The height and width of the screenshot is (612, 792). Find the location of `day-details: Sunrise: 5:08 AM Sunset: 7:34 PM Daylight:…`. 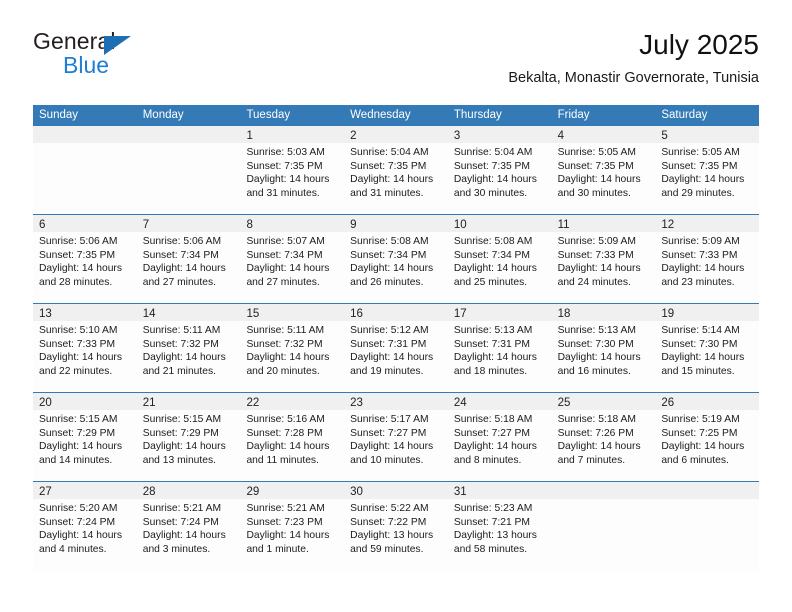

day-details: Sunrise: 5:08 AM Sunset: 7:34 PM Daylight:… is located at coordinates (500, 260).